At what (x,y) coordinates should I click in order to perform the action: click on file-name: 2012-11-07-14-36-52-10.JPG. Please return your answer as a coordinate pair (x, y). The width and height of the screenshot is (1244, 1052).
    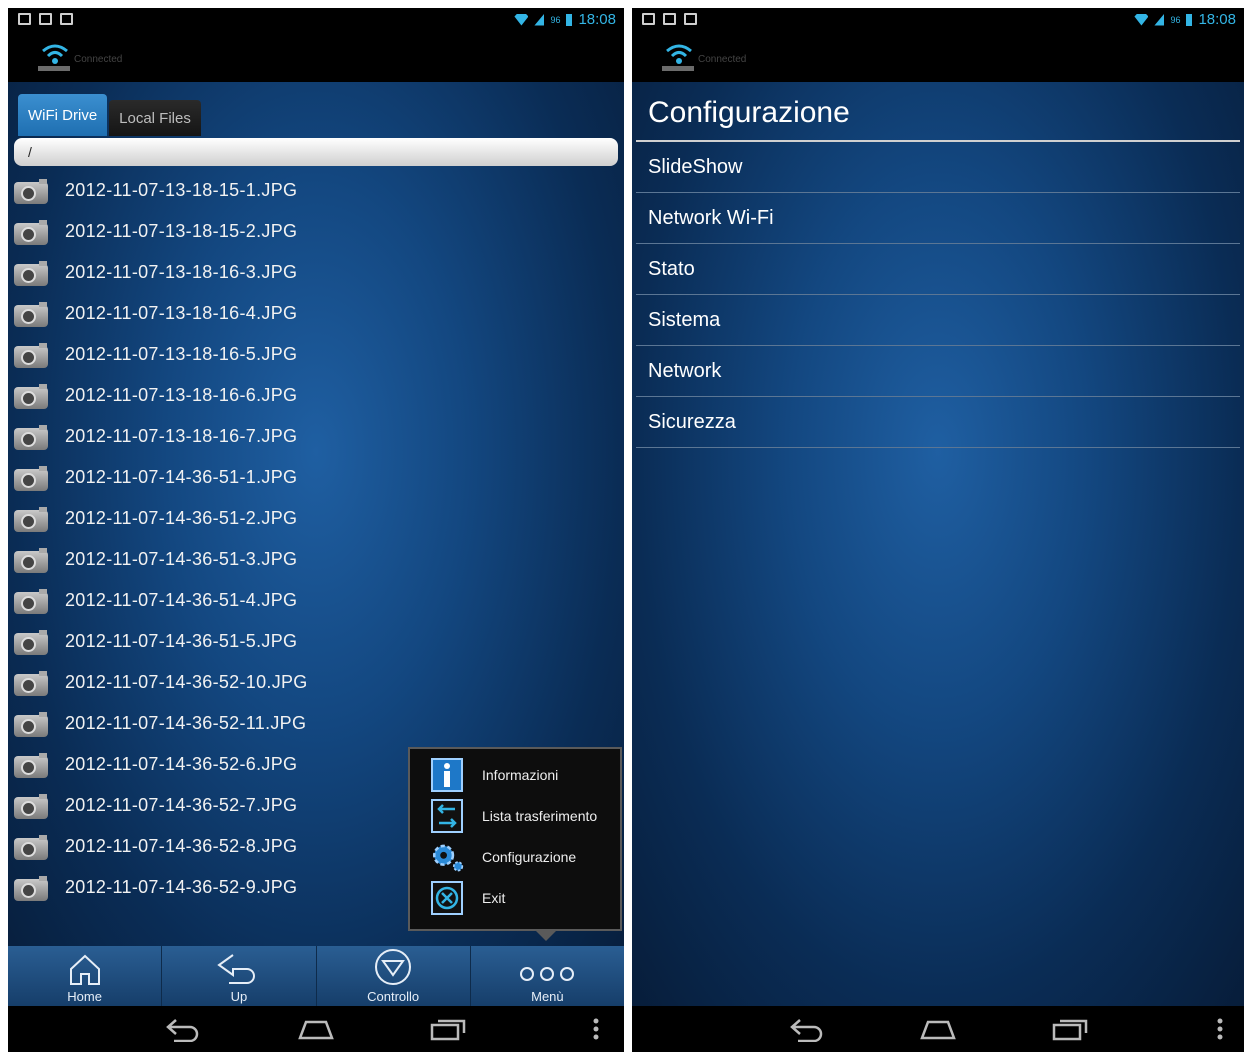
    Looking at the image, I should click on (186, 682).